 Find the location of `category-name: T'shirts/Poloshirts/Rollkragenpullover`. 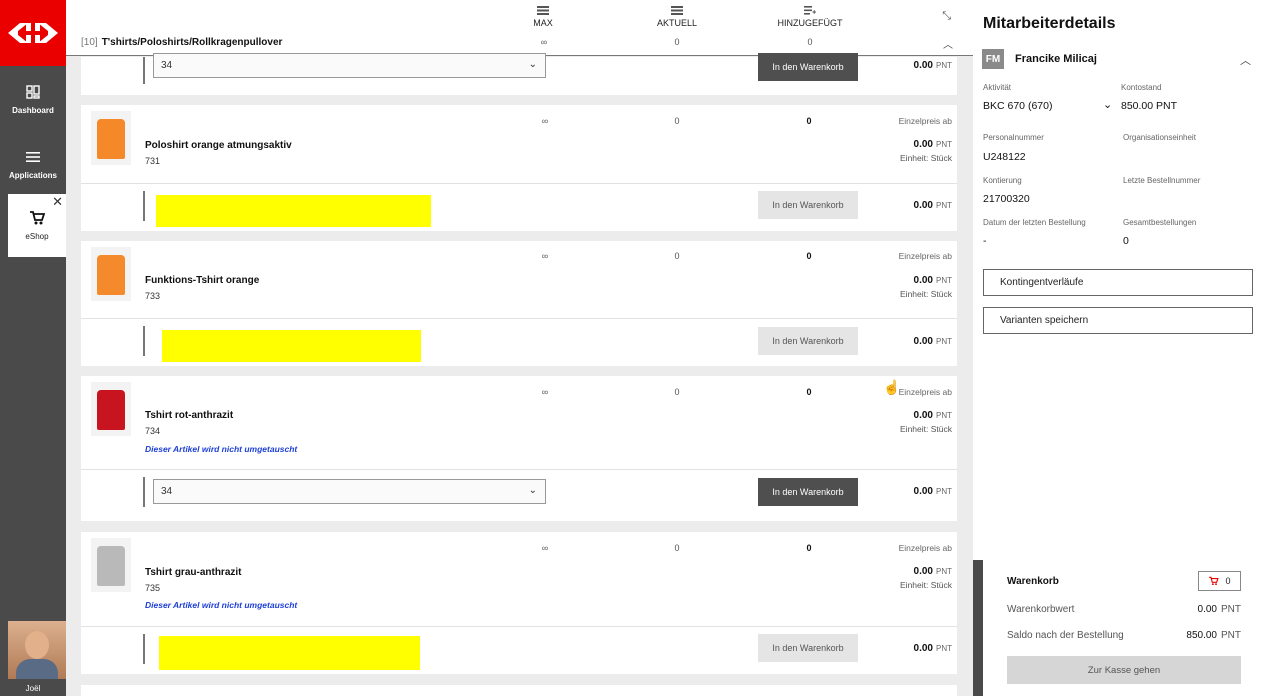

category-name: T'shirts/Poloshirts/Rollkragenpullover is located at coordinates (192, 42).